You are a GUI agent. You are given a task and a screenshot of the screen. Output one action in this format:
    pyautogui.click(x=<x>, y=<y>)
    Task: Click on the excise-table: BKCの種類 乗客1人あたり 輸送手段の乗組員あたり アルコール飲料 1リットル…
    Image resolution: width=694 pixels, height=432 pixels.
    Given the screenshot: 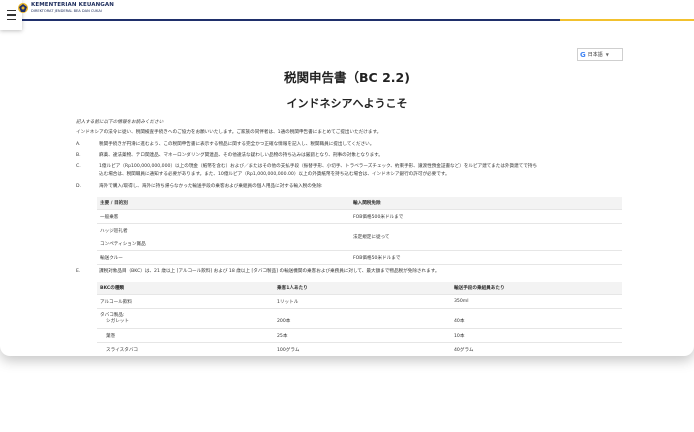 What is the action you would take?
    pyautogui.click(x=359, y=319)
    